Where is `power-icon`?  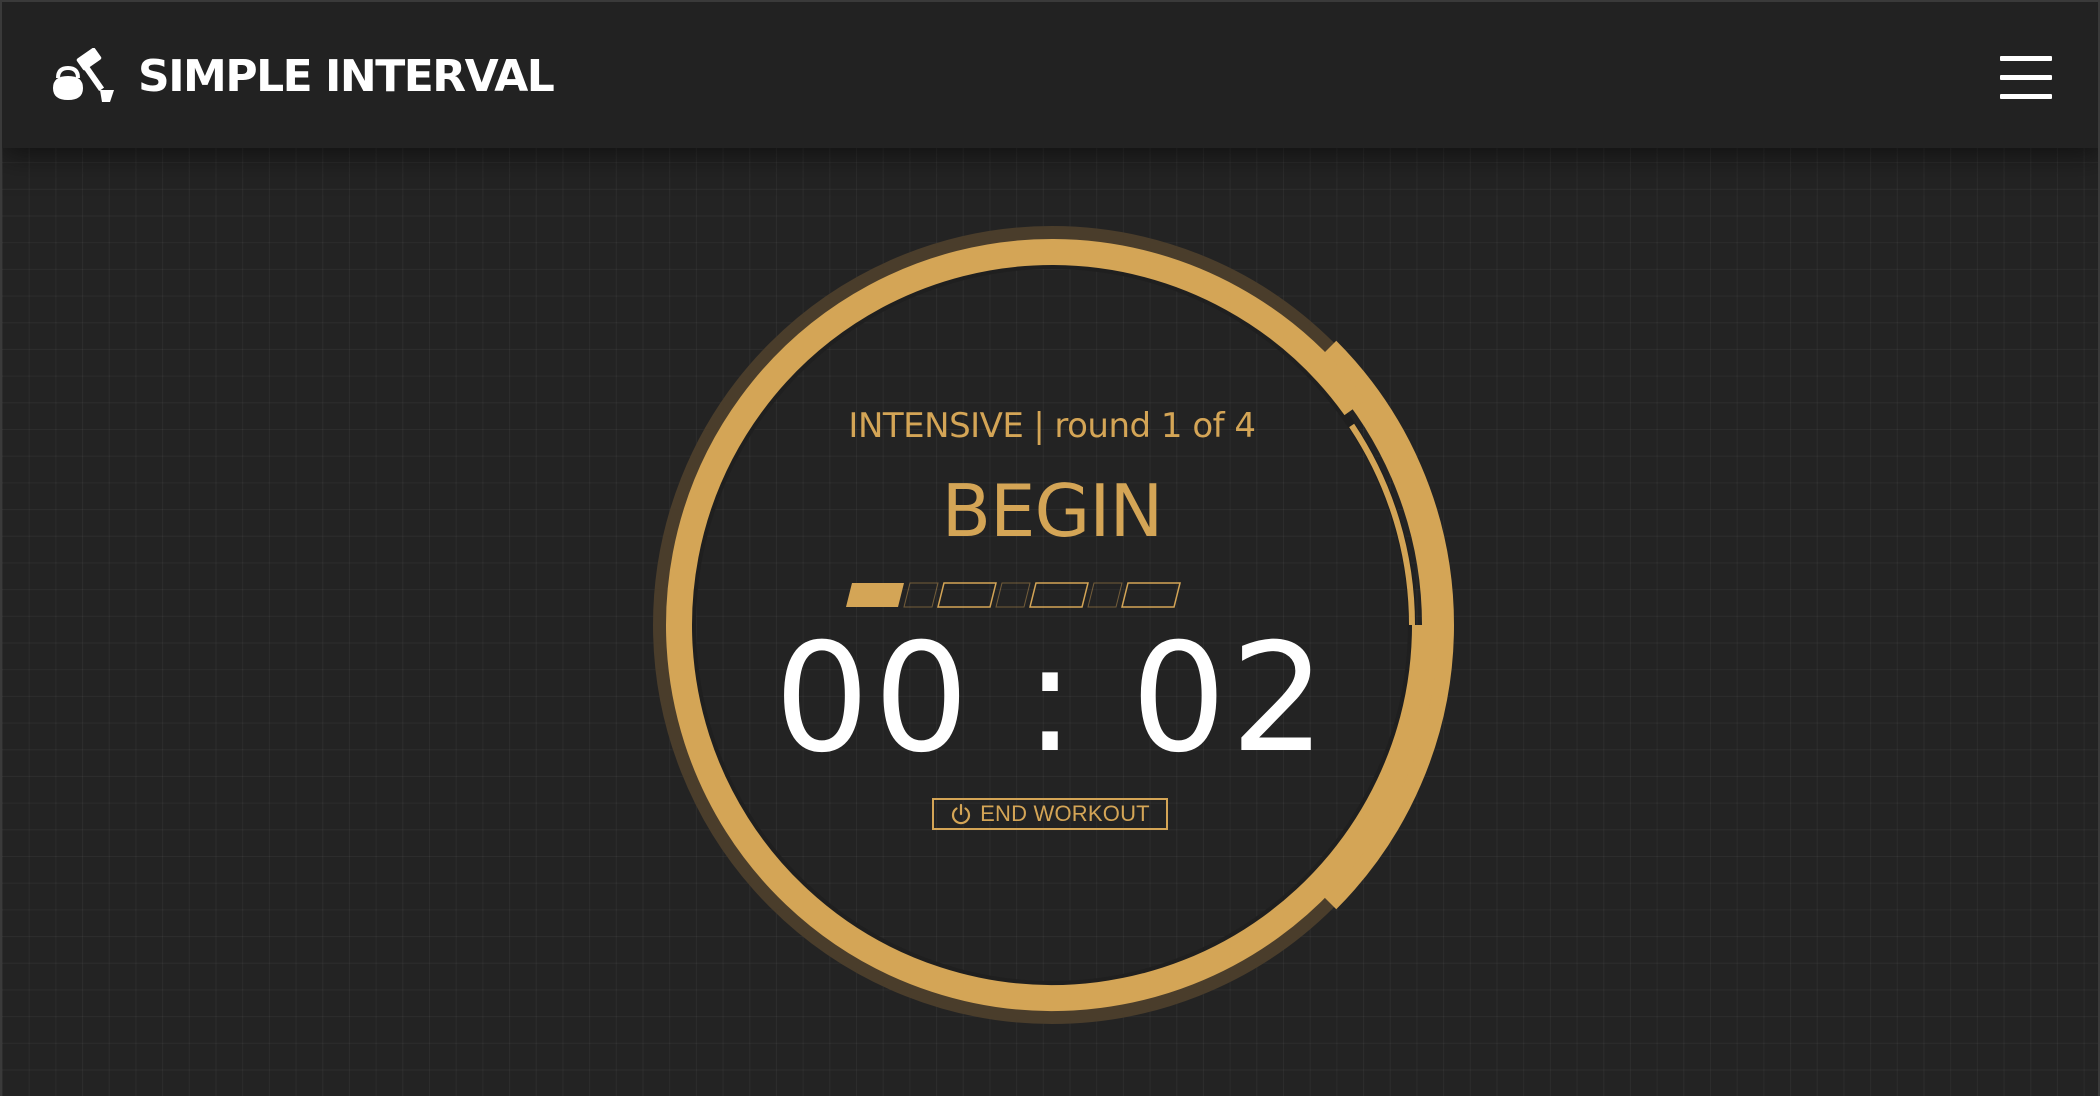 power-icon is located at coordinates (961, 814).